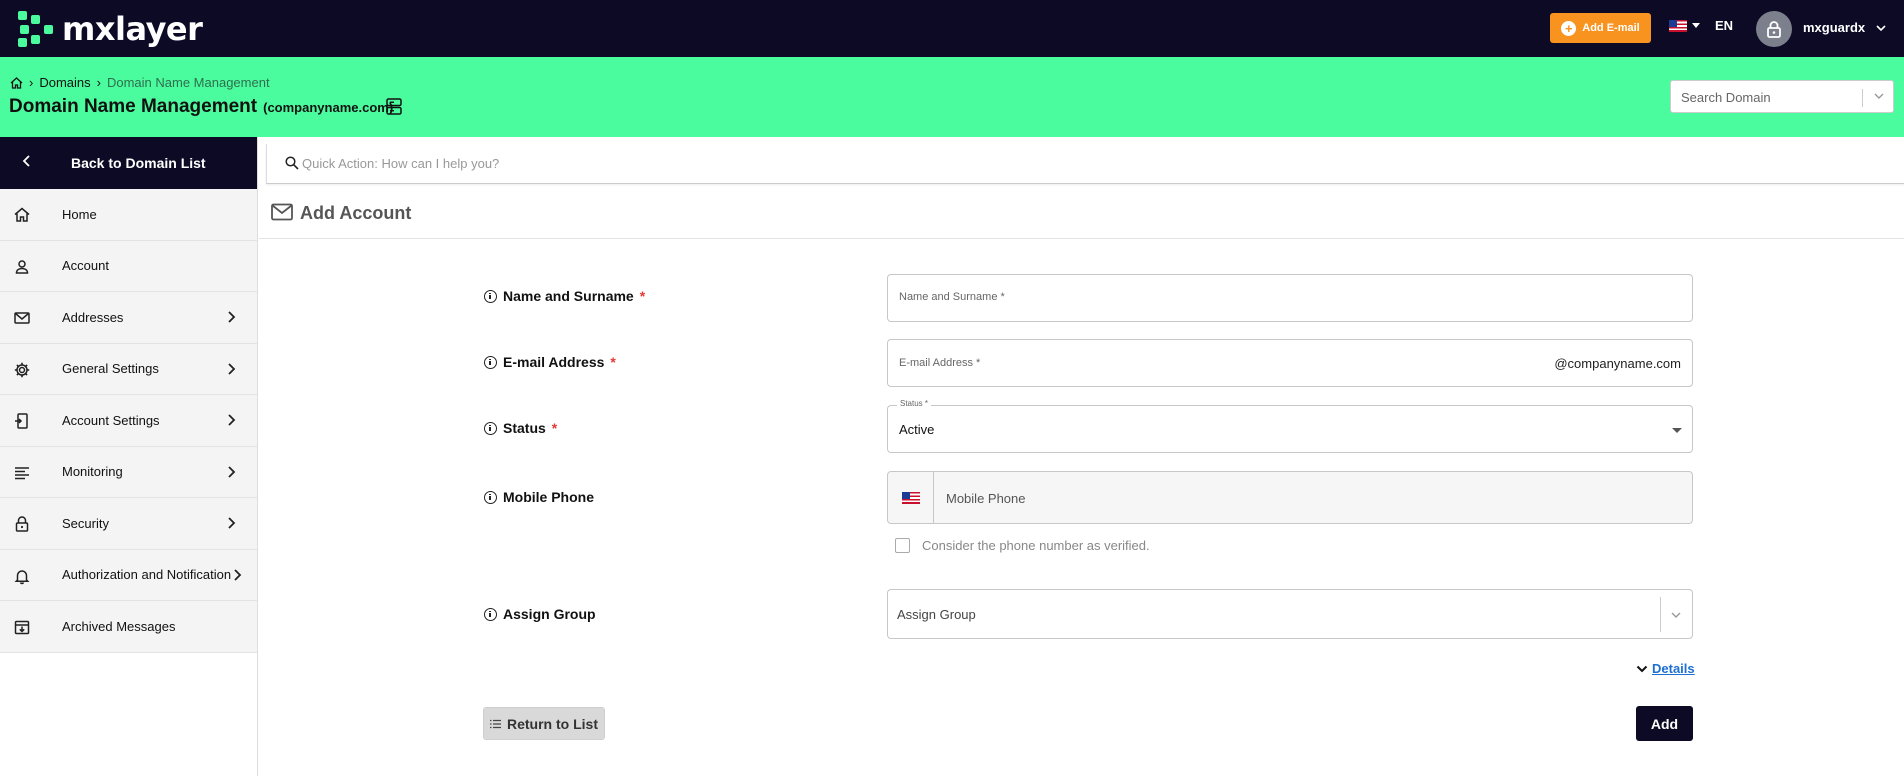 The height and width of the screenshot is (776, 1904). Describe the element at coordinates (21, 421) in the screenshot. I see `account-settings-icon` at that location.